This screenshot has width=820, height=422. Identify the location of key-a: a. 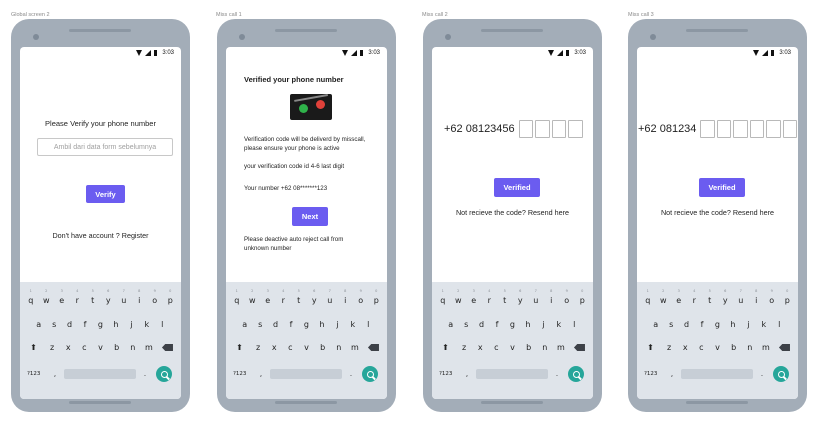
(244, 324).